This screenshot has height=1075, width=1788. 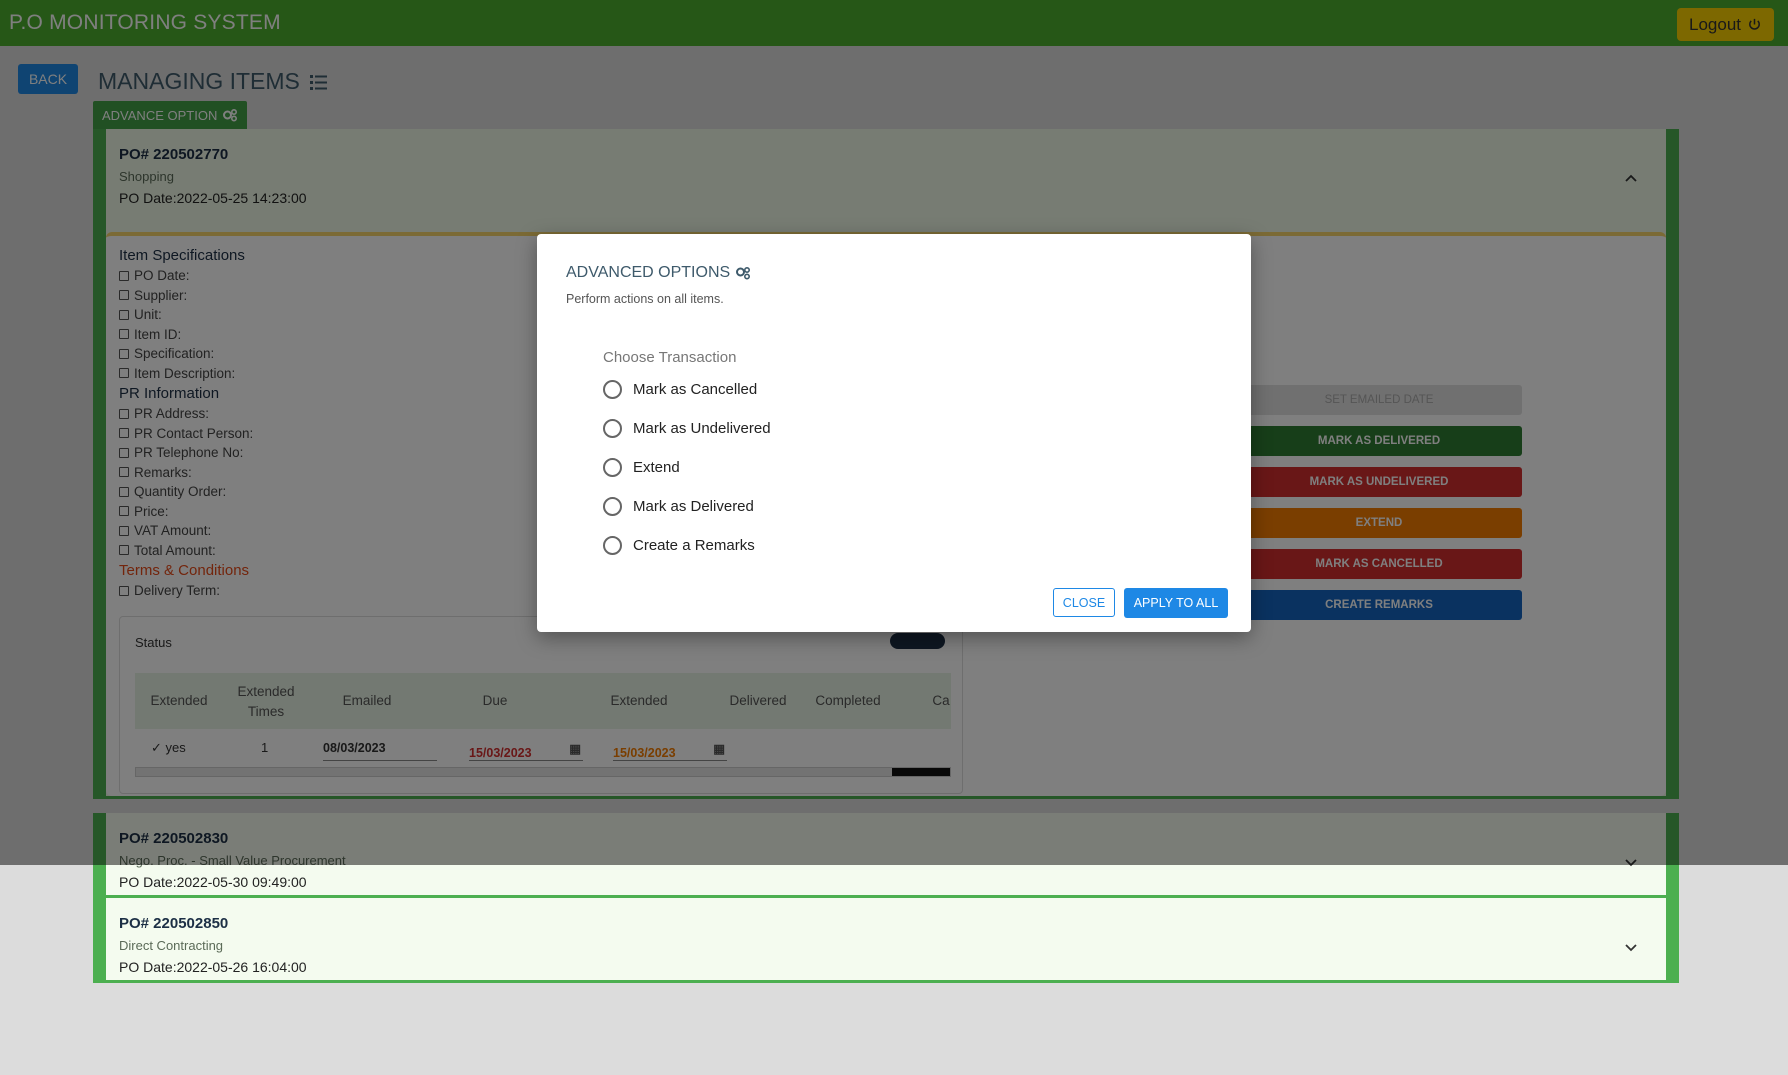 I want to click on option-label: Mark as Cancelled, so click(x=695, y=389).